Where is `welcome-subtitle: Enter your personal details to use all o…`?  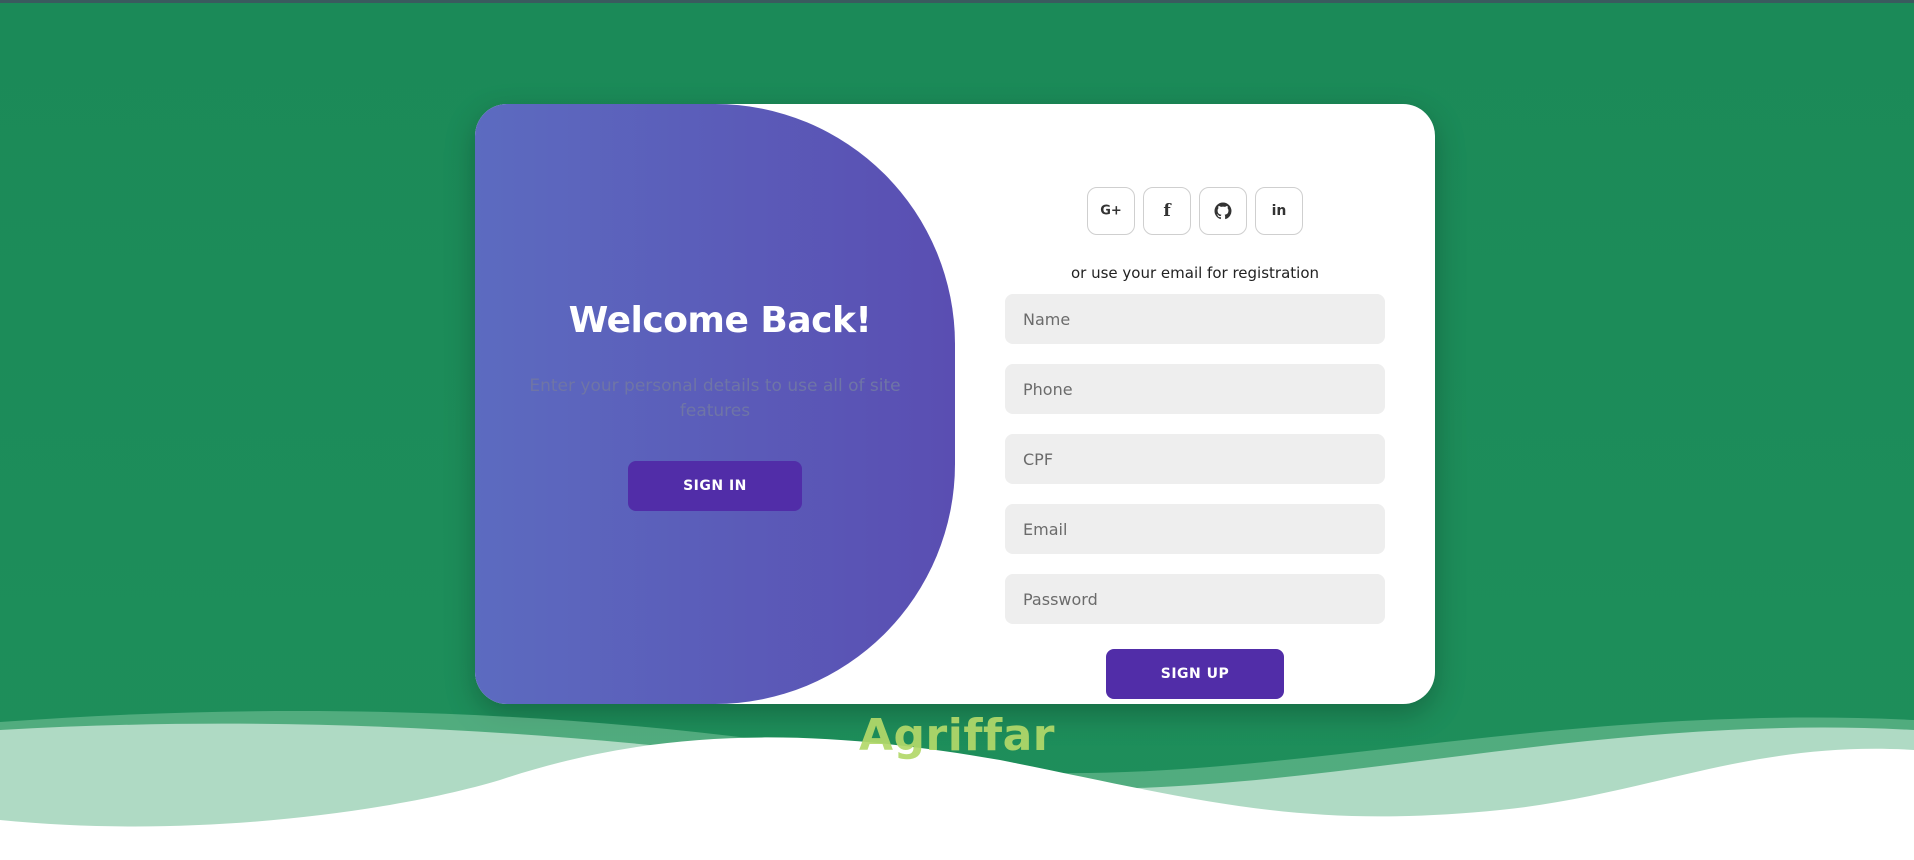 welcome-subtitle: Enter your personal details to use all o… is located at coordinates (715, 398).